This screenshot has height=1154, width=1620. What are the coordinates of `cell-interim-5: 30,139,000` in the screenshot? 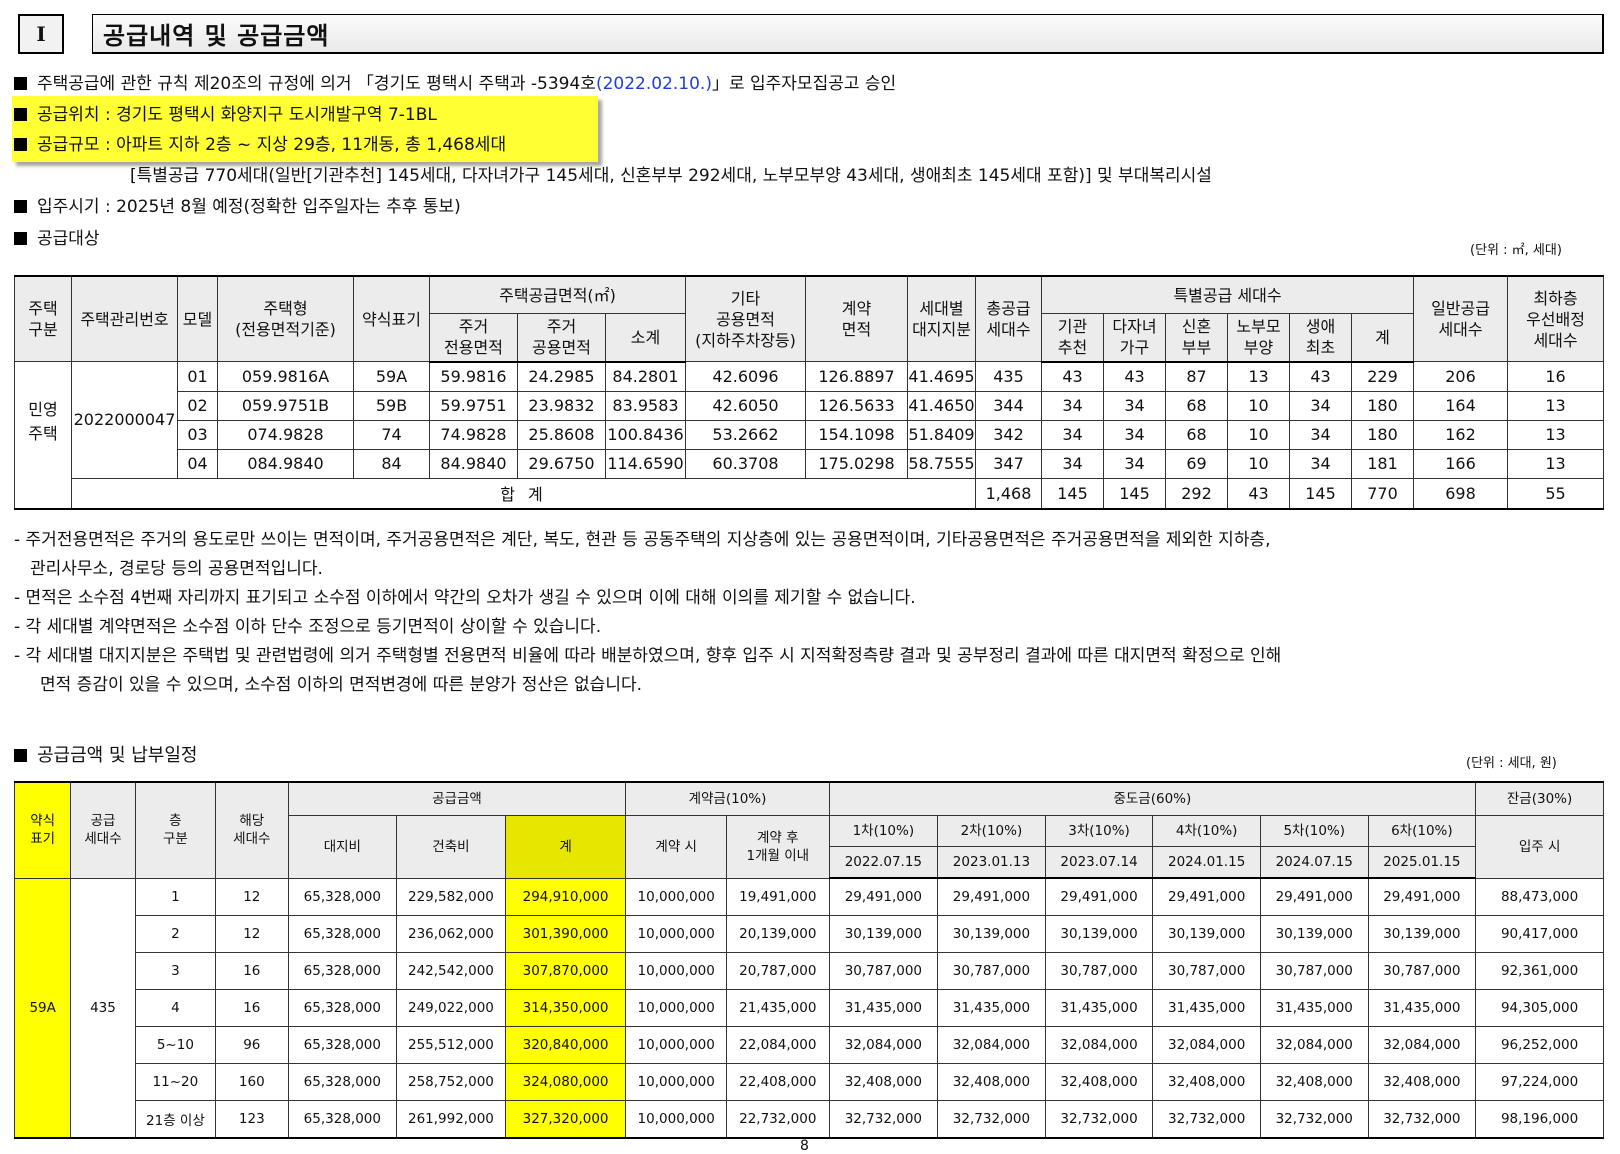 It's located at (1314, 934).